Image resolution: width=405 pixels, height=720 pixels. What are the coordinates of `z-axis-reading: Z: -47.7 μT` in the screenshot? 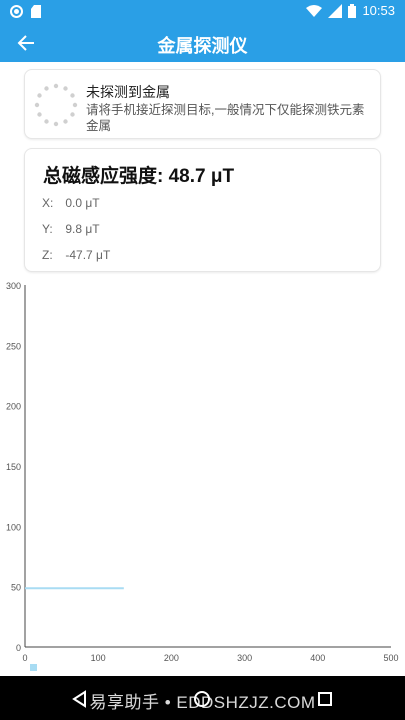 It's located at (76, 255).